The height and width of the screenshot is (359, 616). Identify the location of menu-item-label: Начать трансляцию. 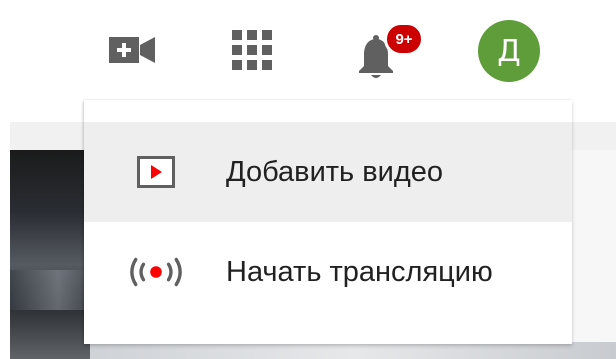
(359, 271).